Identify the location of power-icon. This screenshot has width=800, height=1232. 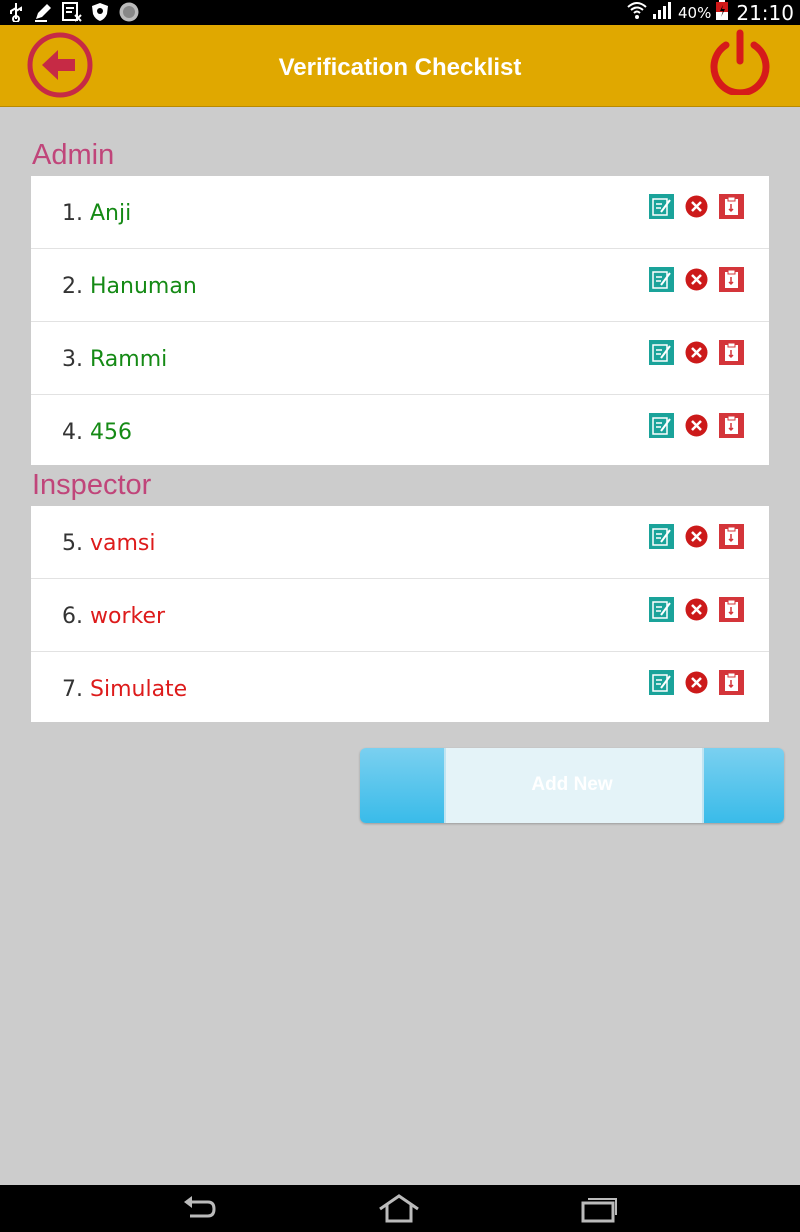
(740, 63).